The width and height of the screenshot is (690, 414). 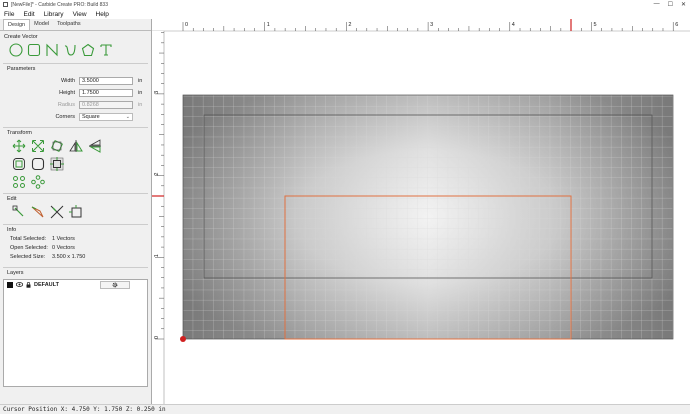 I want to click on ruler-x-tick-label: 4, so click(x=513, y=25).